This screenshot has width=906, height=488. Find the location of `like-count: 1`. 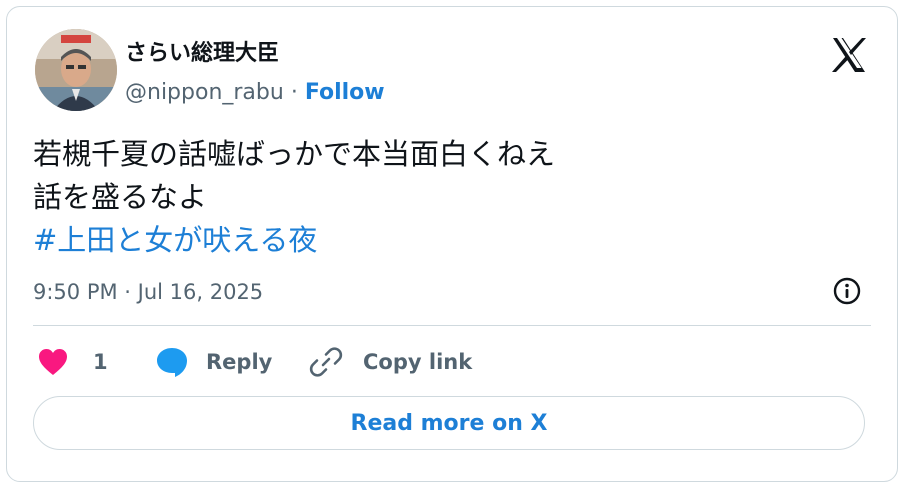

like-count: 1 is located at coordinates (100, 362).